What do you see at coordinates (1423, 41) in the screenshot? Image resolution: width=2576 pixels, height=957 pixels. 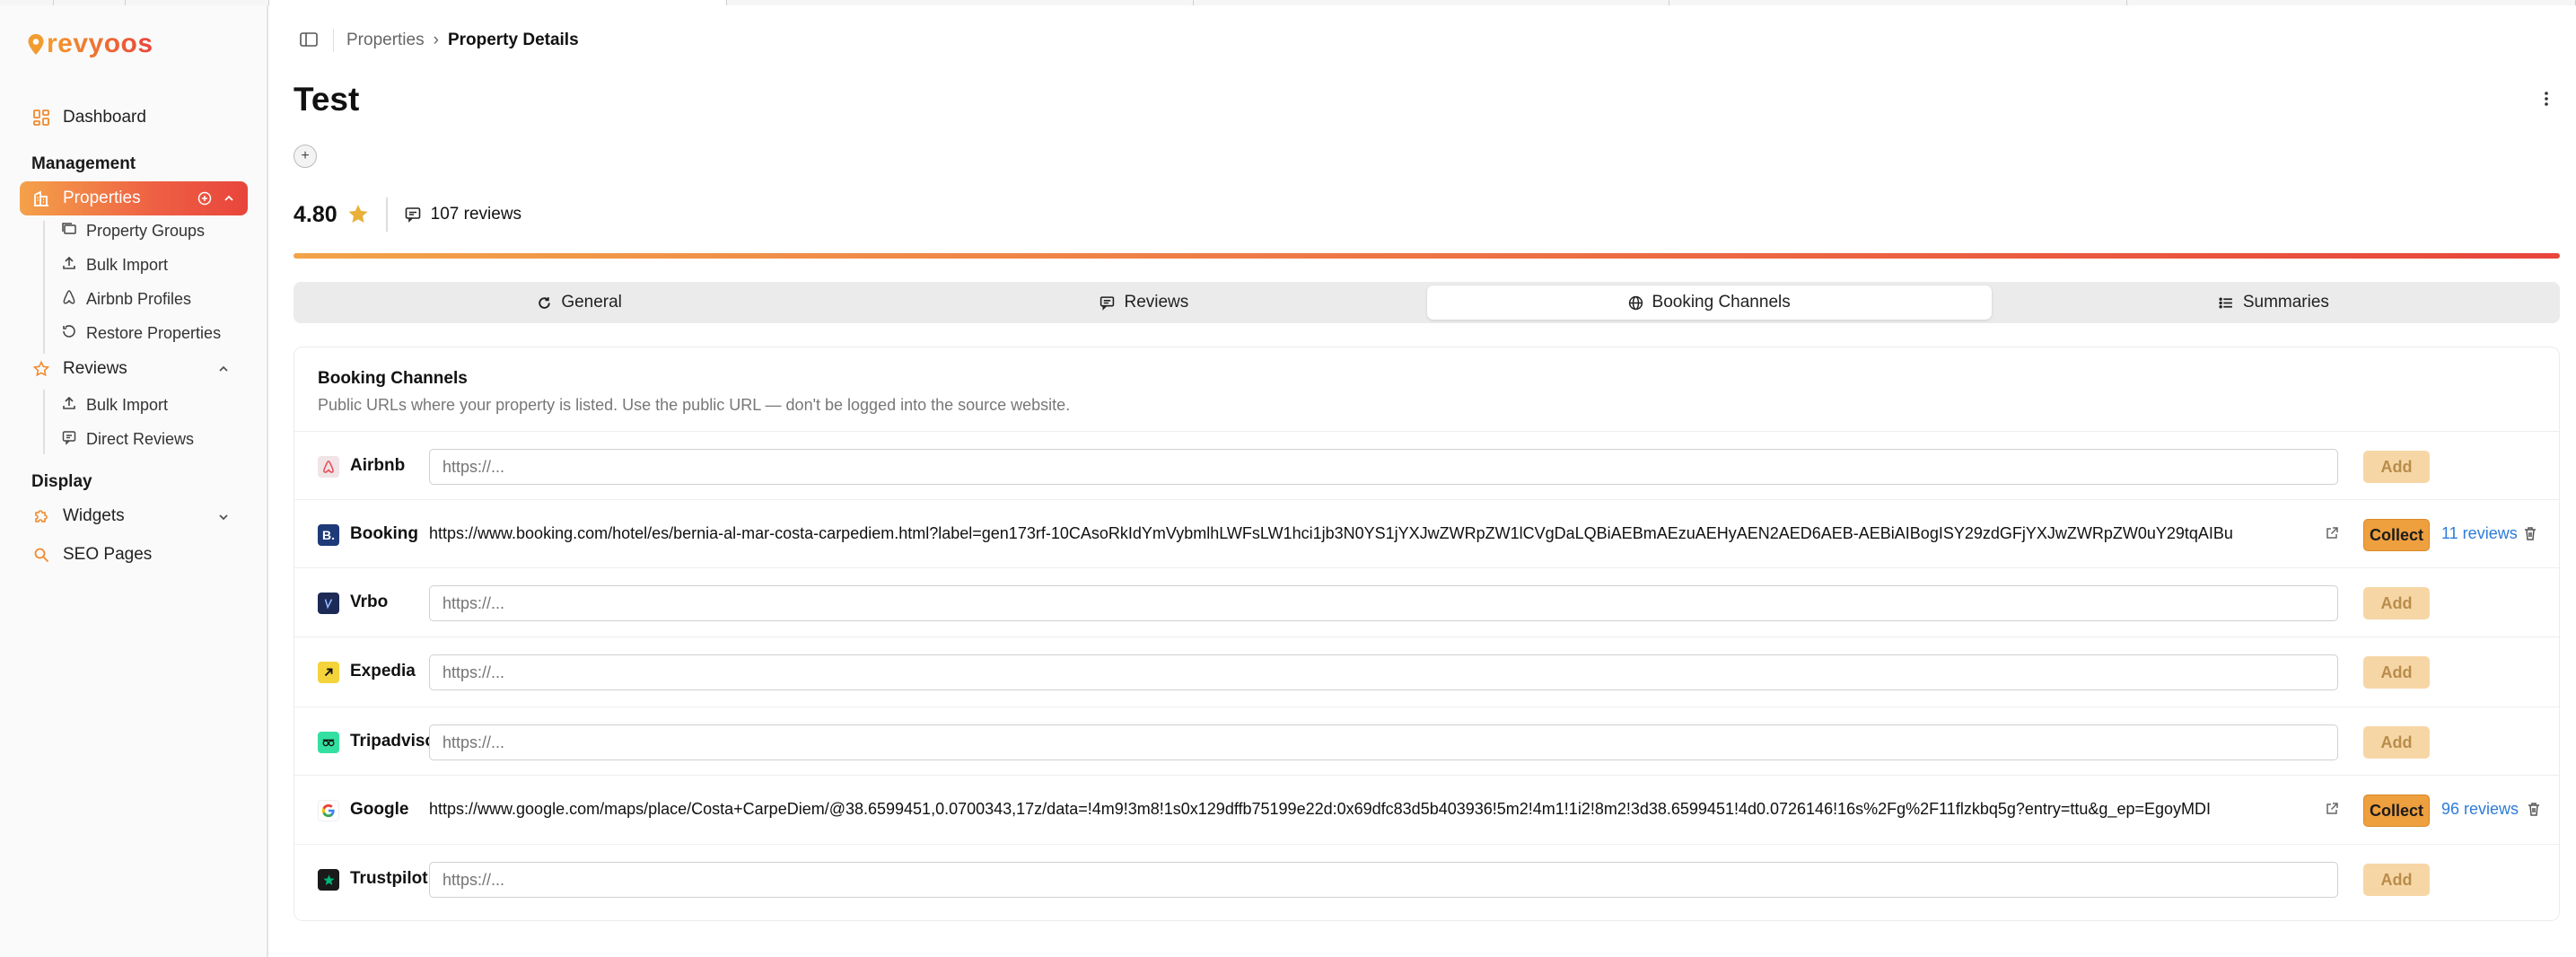 I see `header-bar: Properties › Property Details` at bounding box center [1423, 41].